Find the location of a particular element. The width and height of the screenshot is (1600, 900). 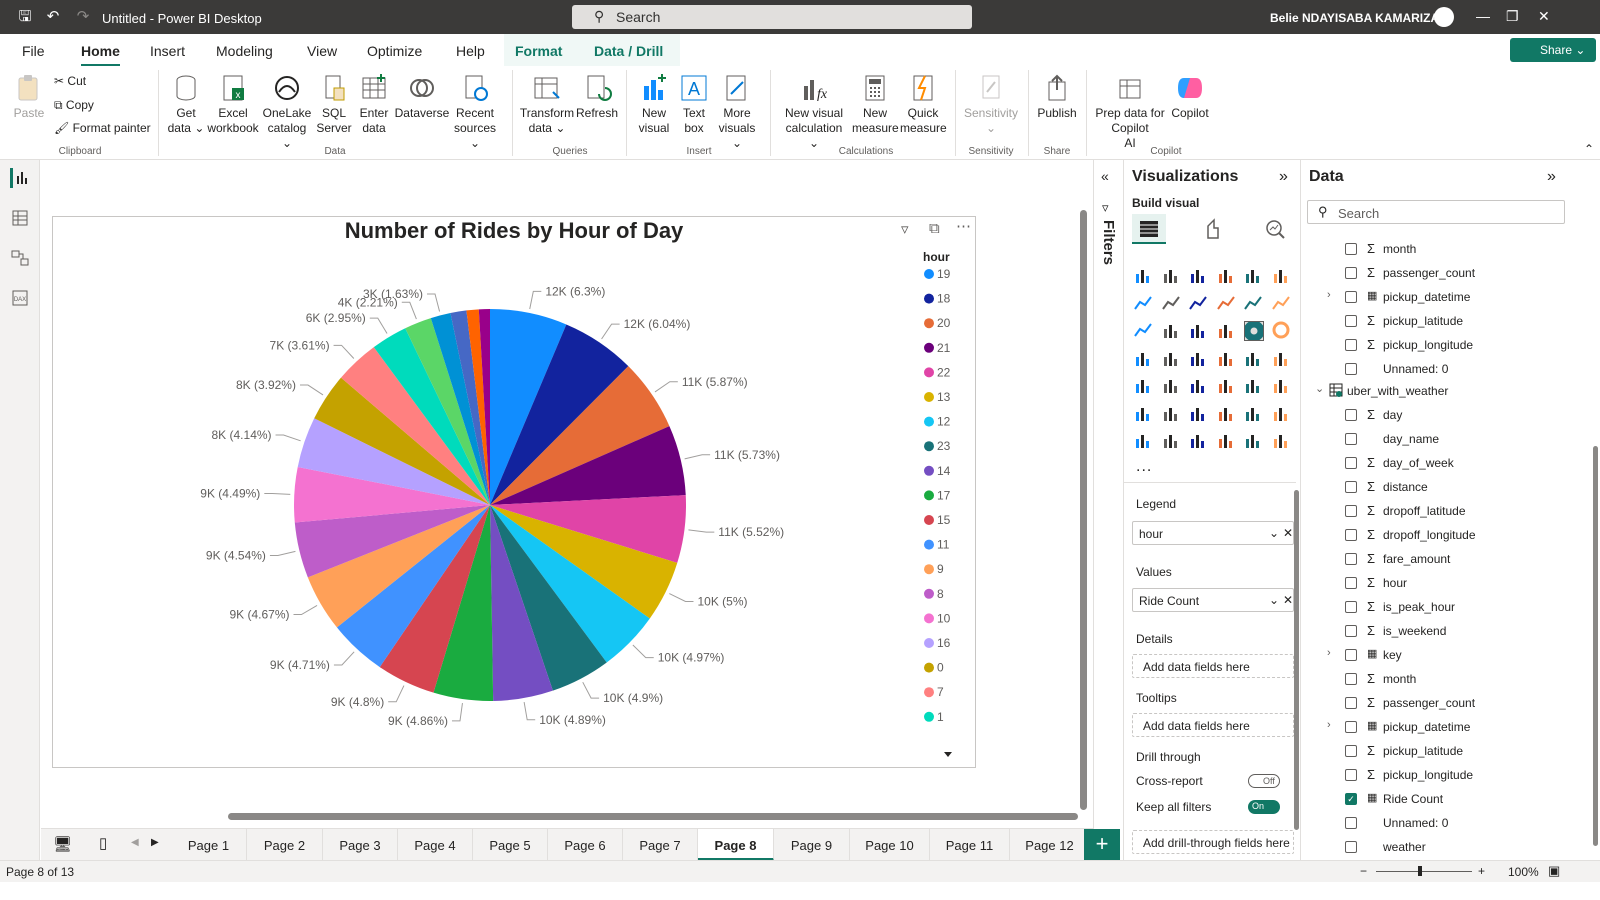

get-data-button: Get data ⌄ is located at coordinates (186, 104).